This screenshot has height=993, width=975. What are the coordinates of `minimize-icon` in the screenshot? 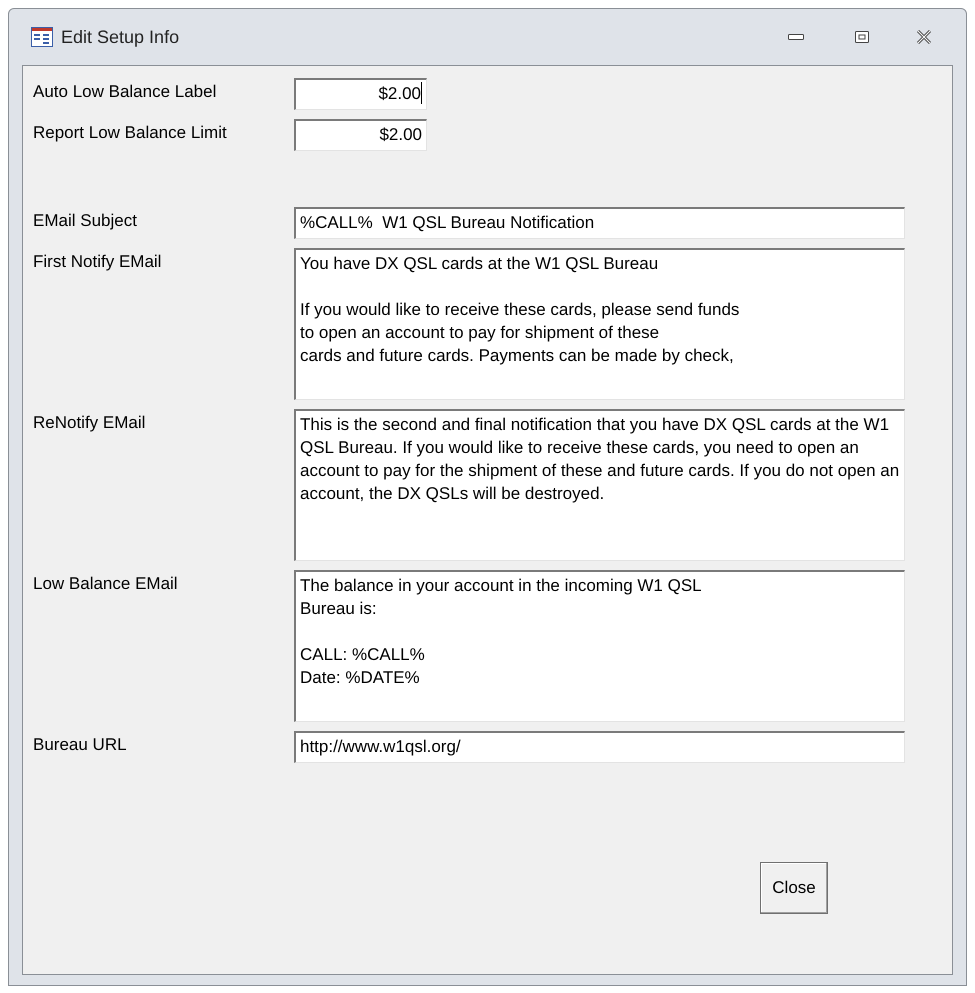 It's located at (796, 37).